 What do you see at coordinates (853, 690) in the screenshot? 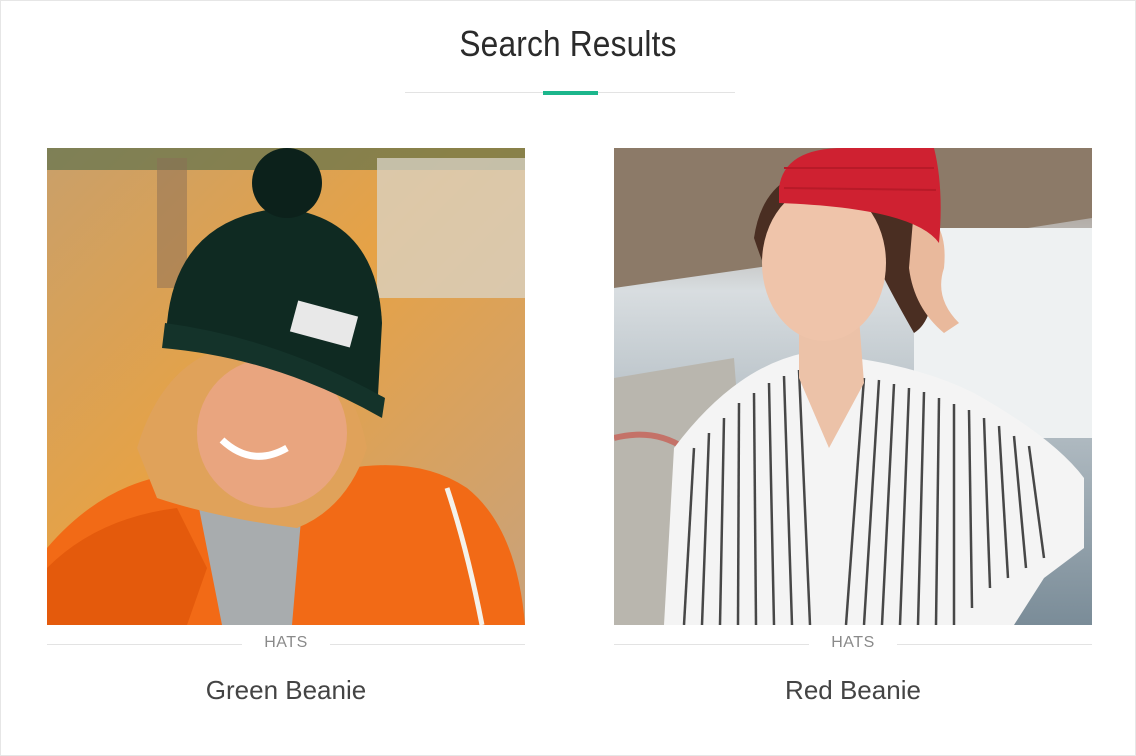
I see `product-name: Red Beanie` at bounding box center [853, 690].